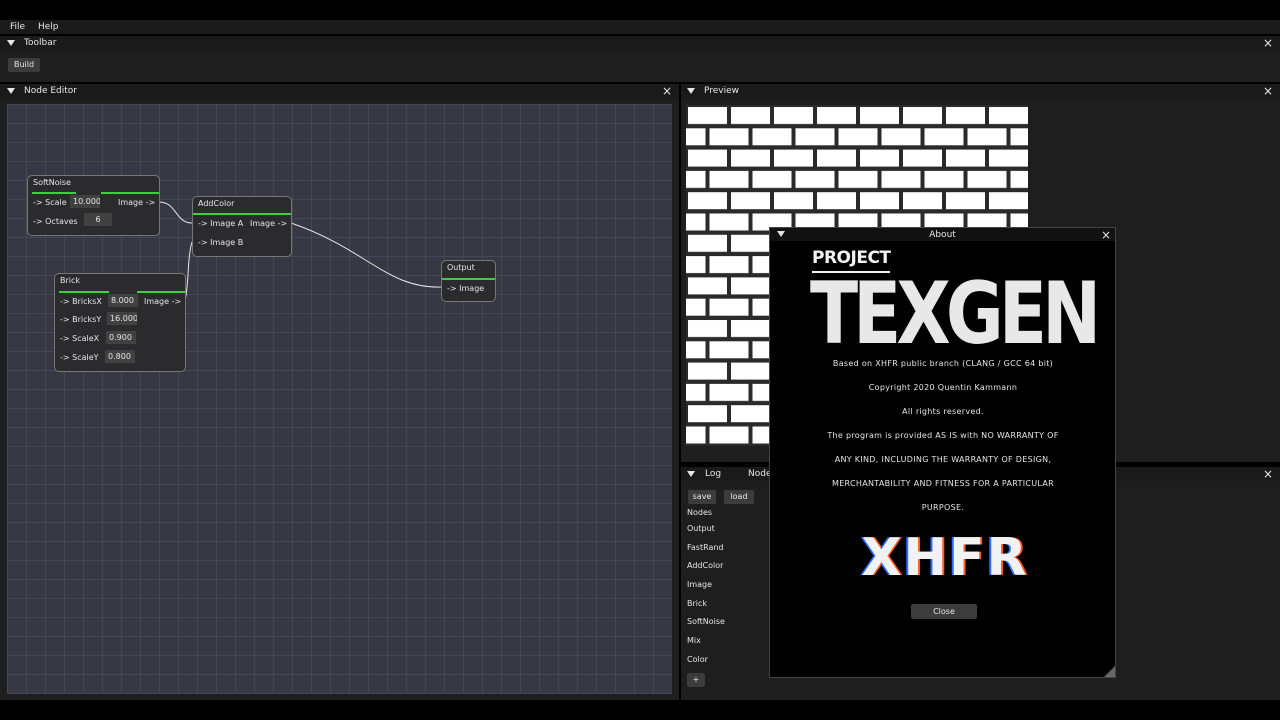 The image size is (1280, 720). I want to click on bricksx-field: 8.000, so click(123, 300).